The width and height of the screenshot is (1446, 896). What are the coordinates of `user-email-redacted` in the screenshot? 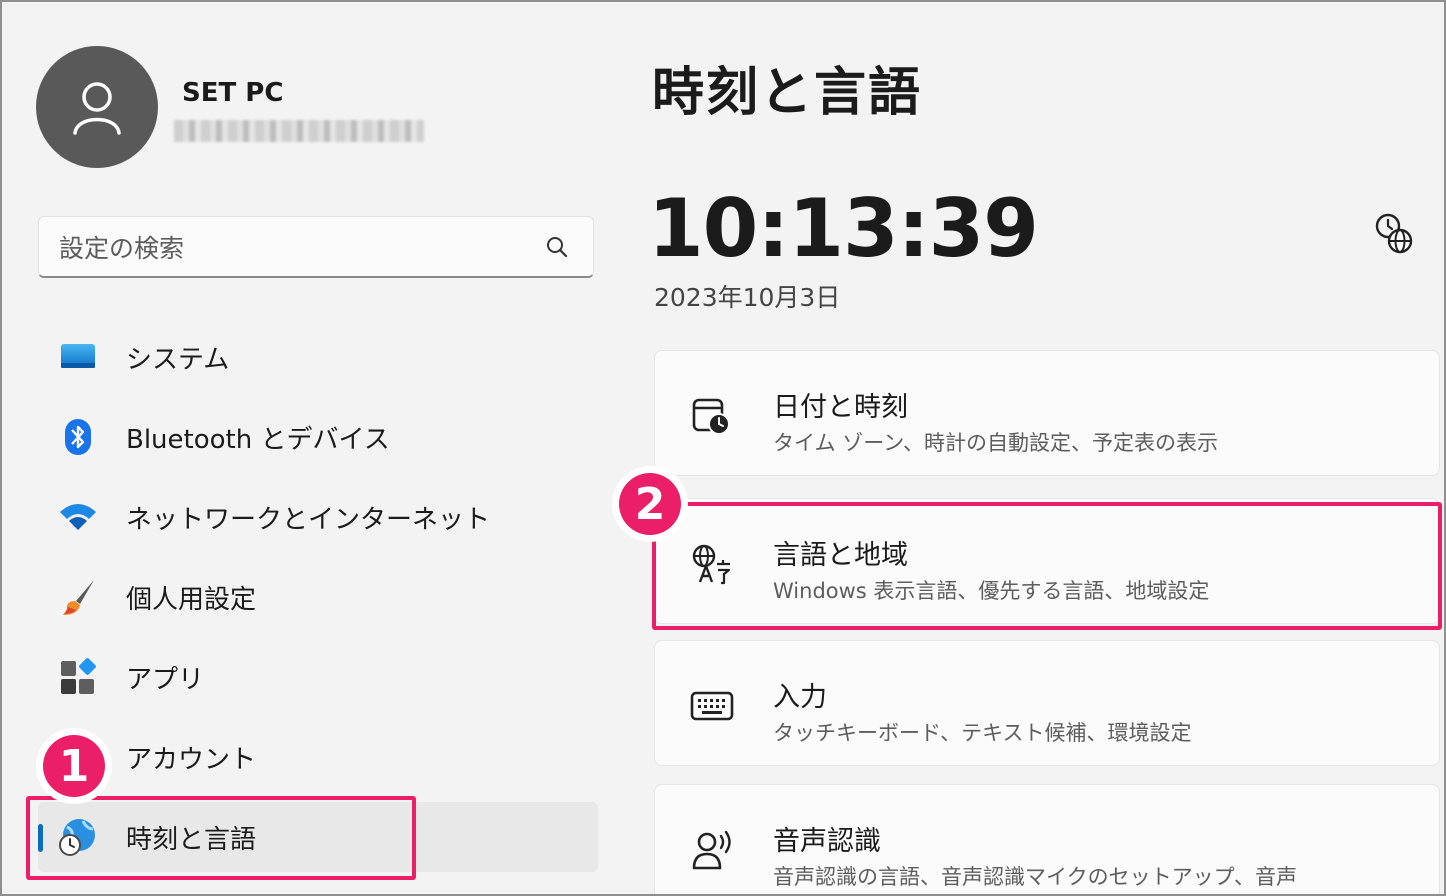 It's located at (299, 131).